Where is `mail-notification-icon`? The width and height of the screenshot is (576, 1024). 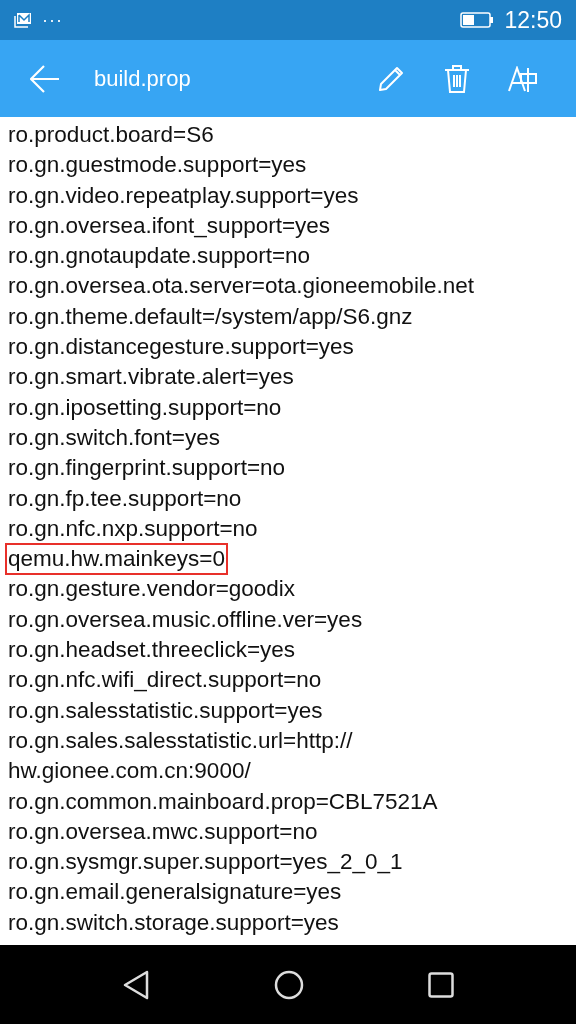
mail-notification-icon is located at coordinates (23, 20).